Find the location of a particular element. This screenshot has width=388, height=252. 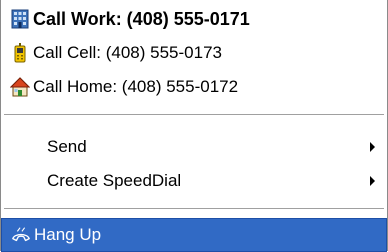

office-building-icon is located at coordinates (20, 19).